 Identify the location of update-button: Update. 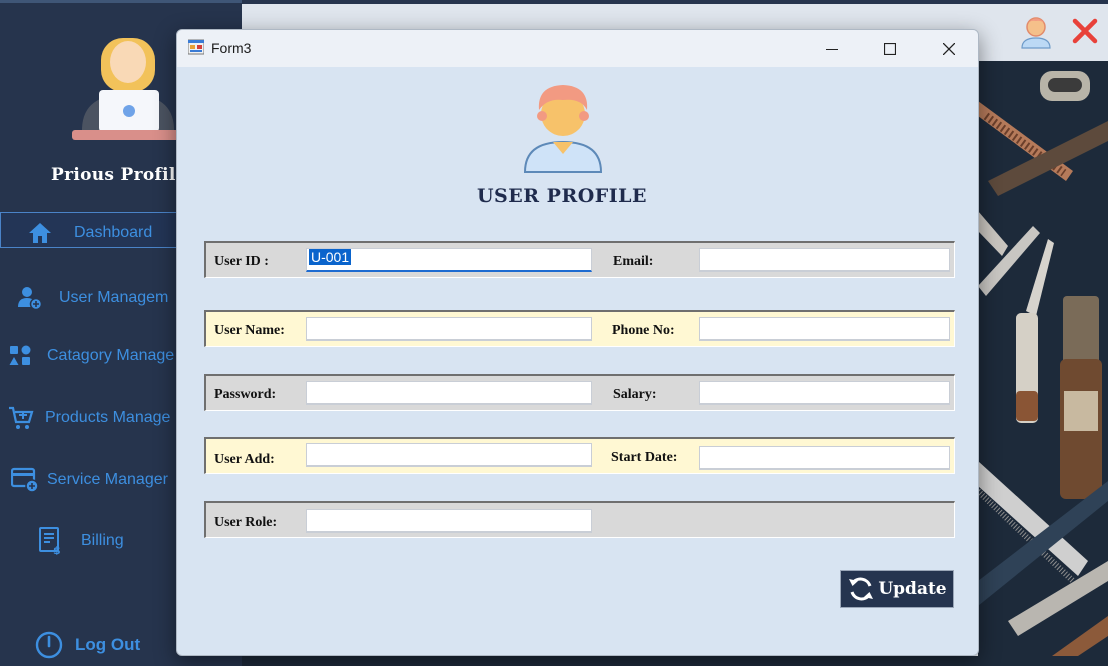
(897, 589).